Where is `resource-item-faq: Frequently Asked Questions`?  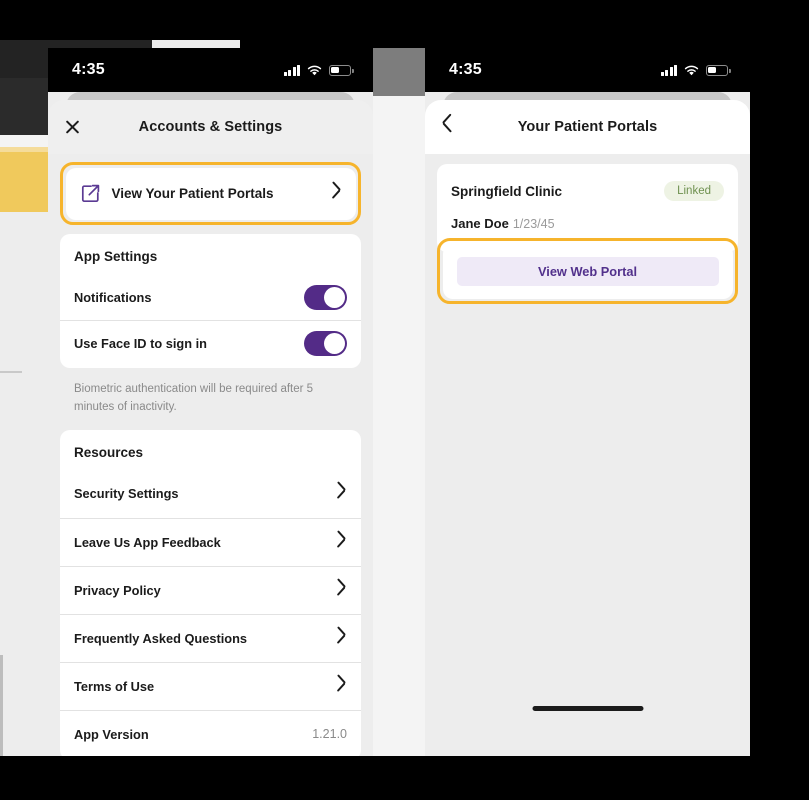 resource-item-faq: Frequently Asked Questions is located at coordinates (210, 637).